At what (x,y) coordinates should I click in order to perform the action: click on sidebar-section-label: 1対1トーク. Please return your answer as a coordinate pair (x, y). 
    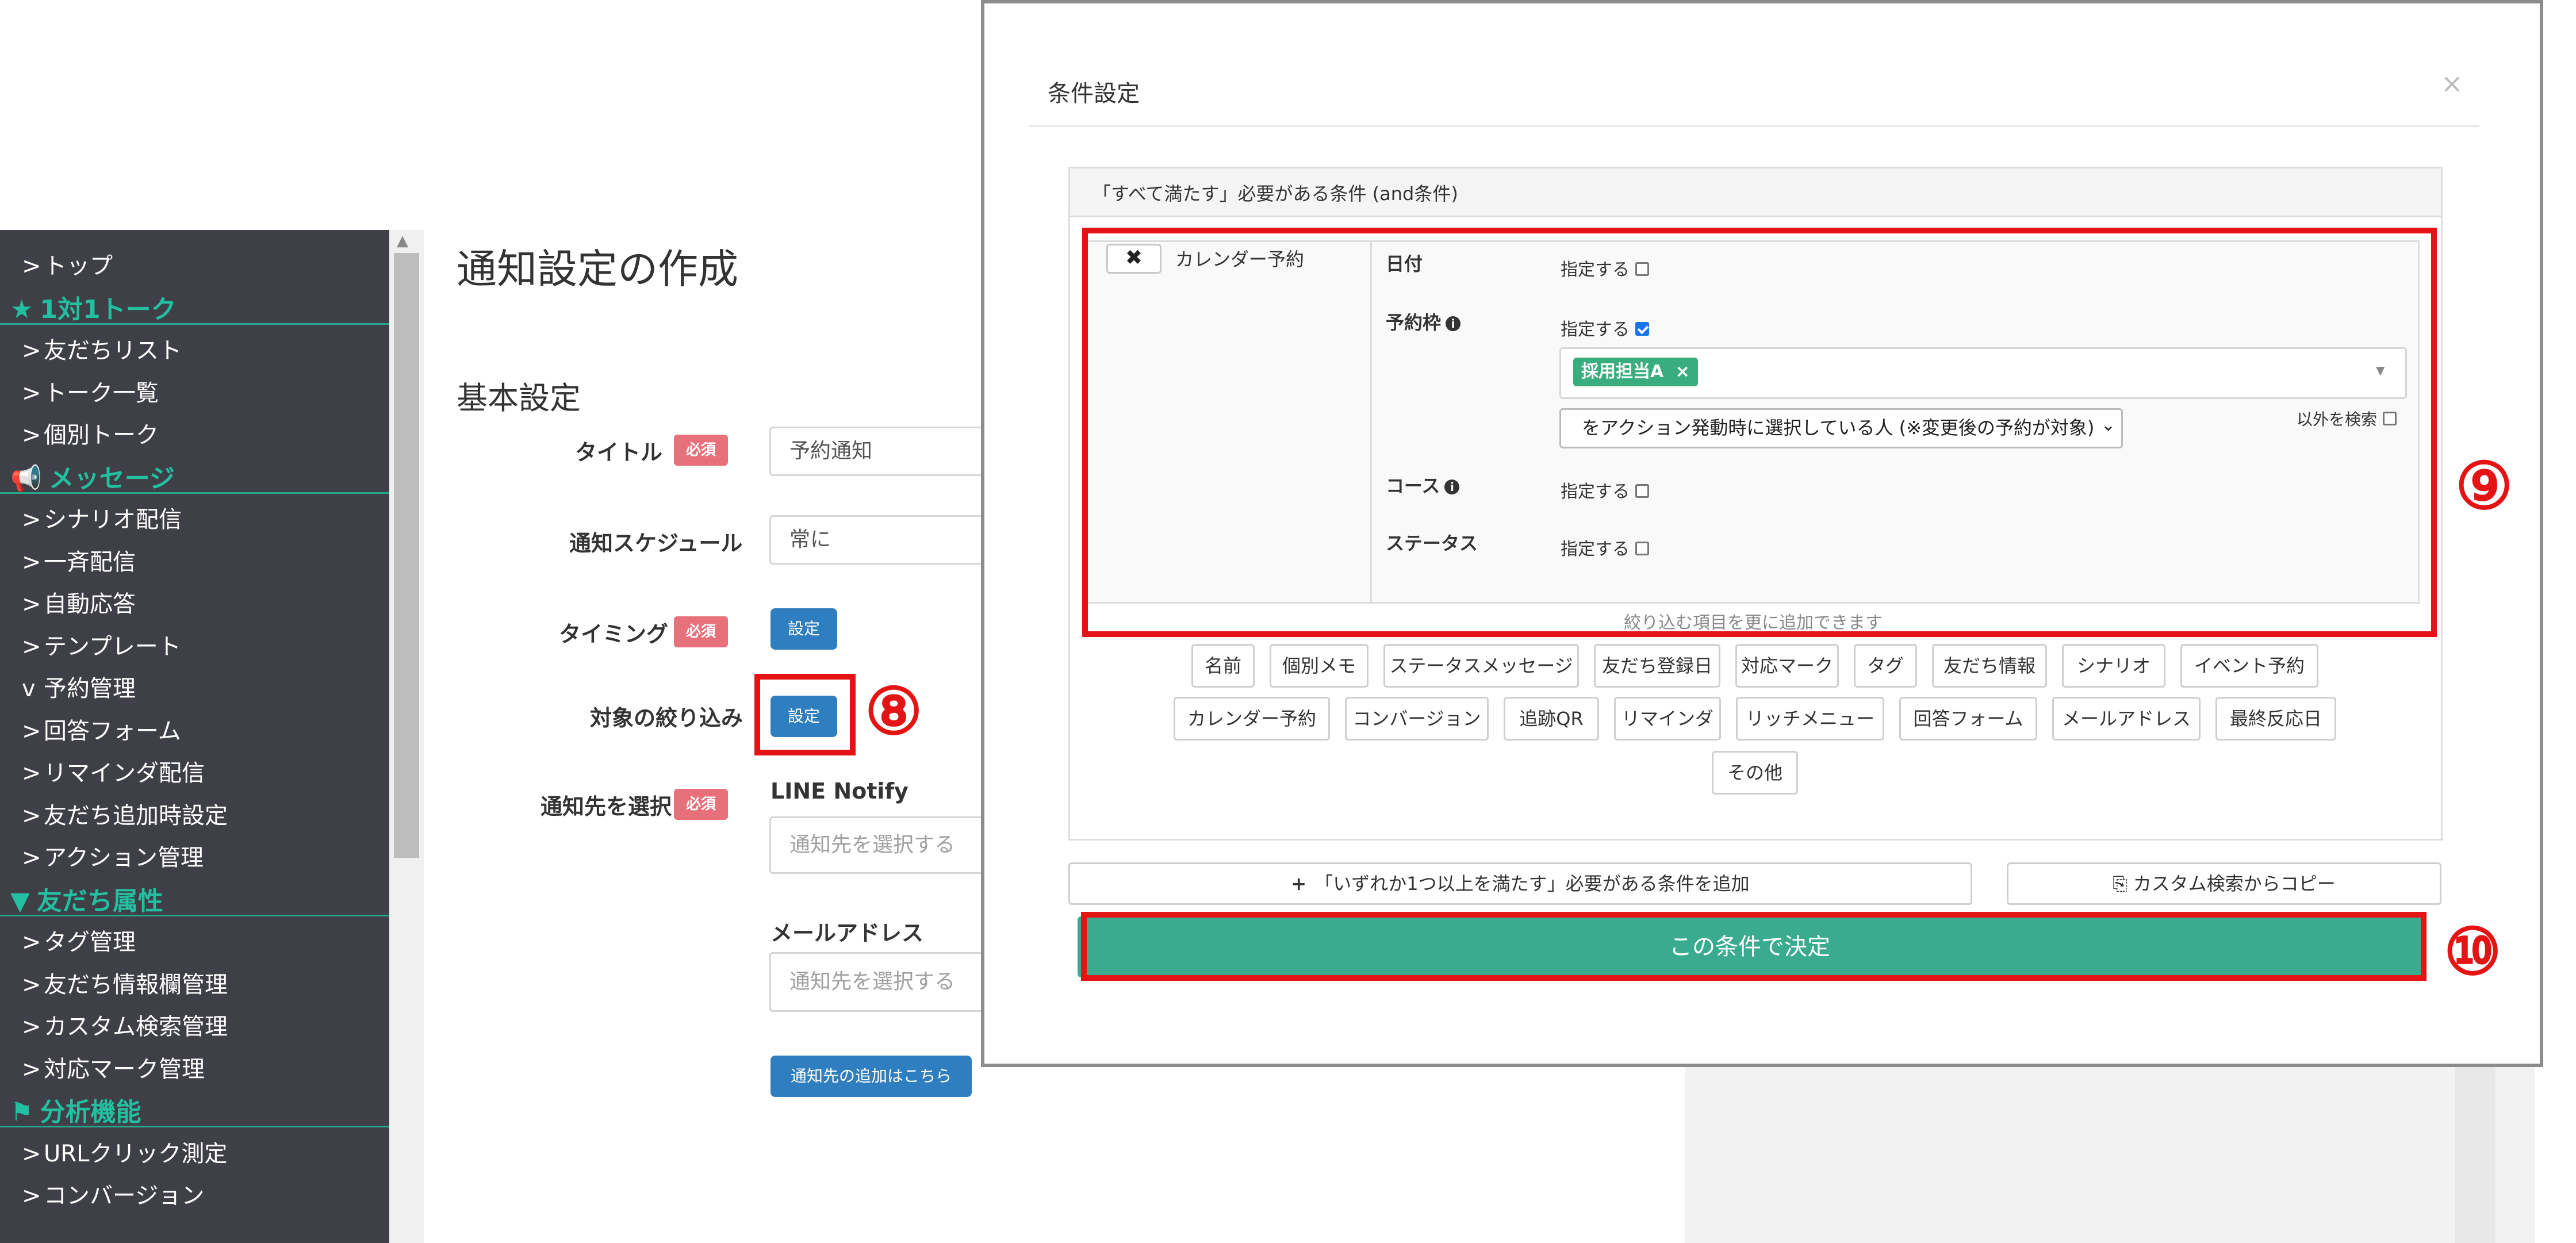
    Looking at the image, I should click on (108, 309).